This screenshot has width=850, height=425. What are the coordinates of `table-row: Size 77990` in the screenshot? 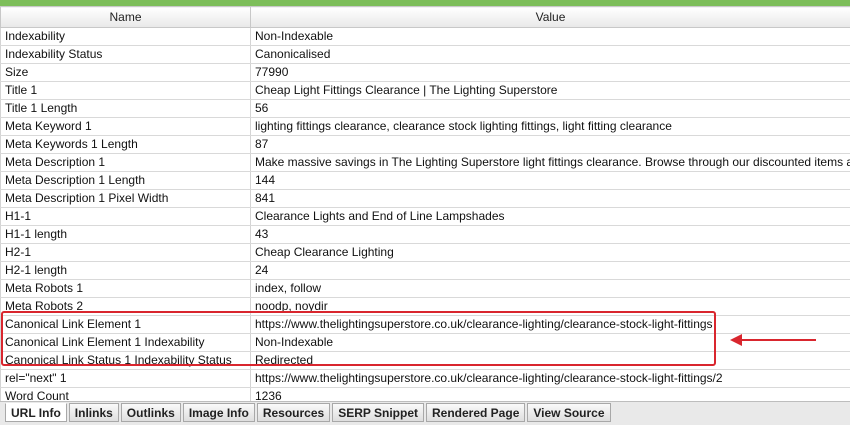 It's located at (425, 72).